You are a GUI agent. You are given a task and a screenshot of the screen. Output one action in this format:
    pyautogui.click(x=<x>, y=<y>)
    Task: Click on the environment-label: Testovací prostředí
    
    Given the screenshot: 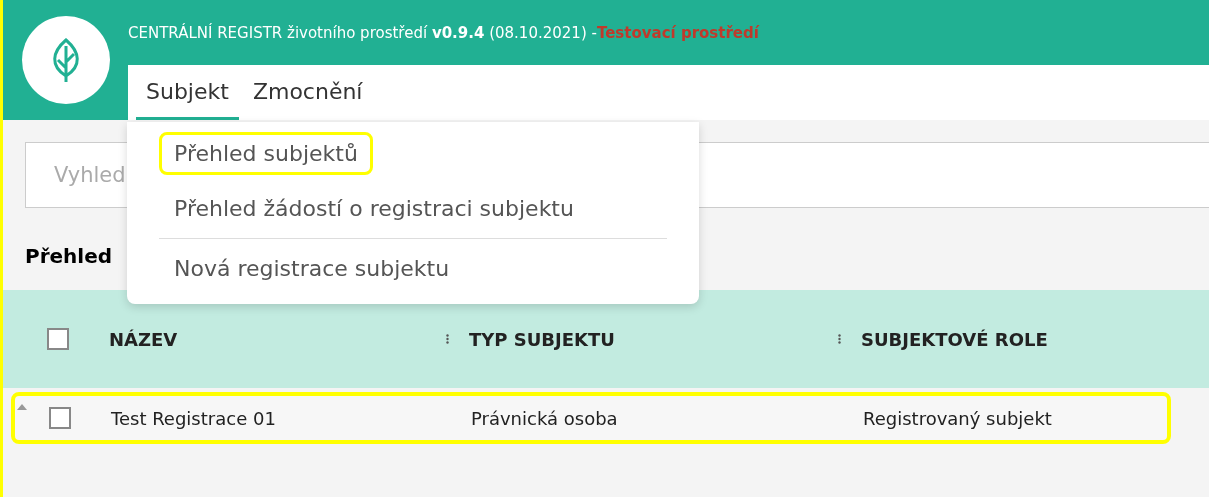 What is the action you would take?
    pyautogui.click(x=677, y=32)
    